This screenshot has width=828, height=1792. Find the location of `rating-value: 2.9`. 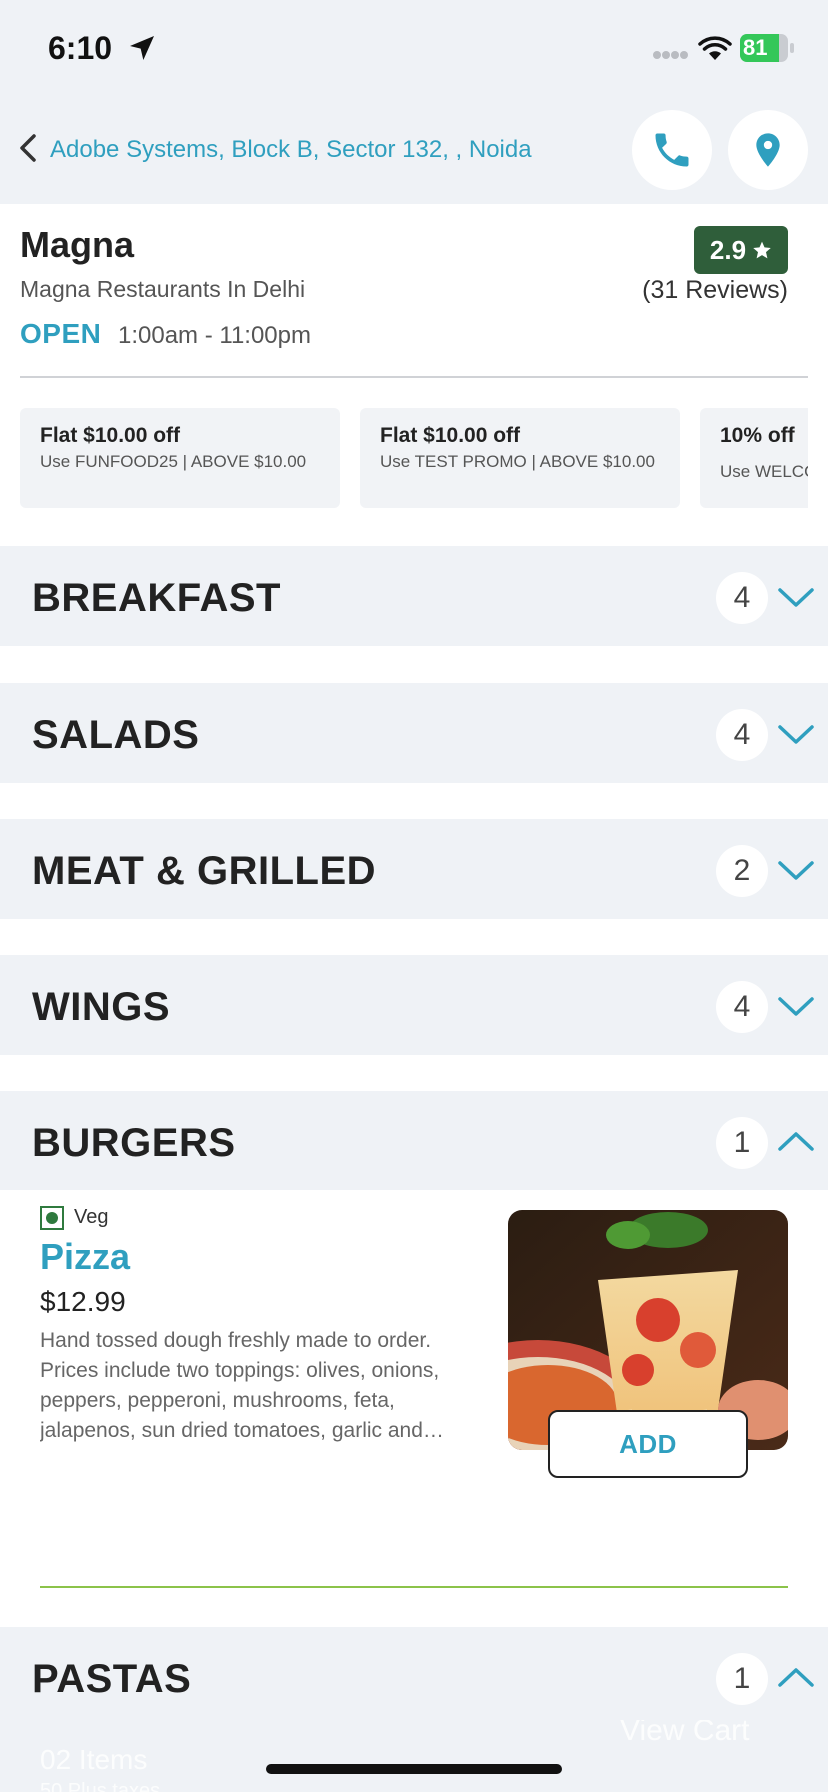

rating-value: 2.9 is located at coordinates (728, 249).